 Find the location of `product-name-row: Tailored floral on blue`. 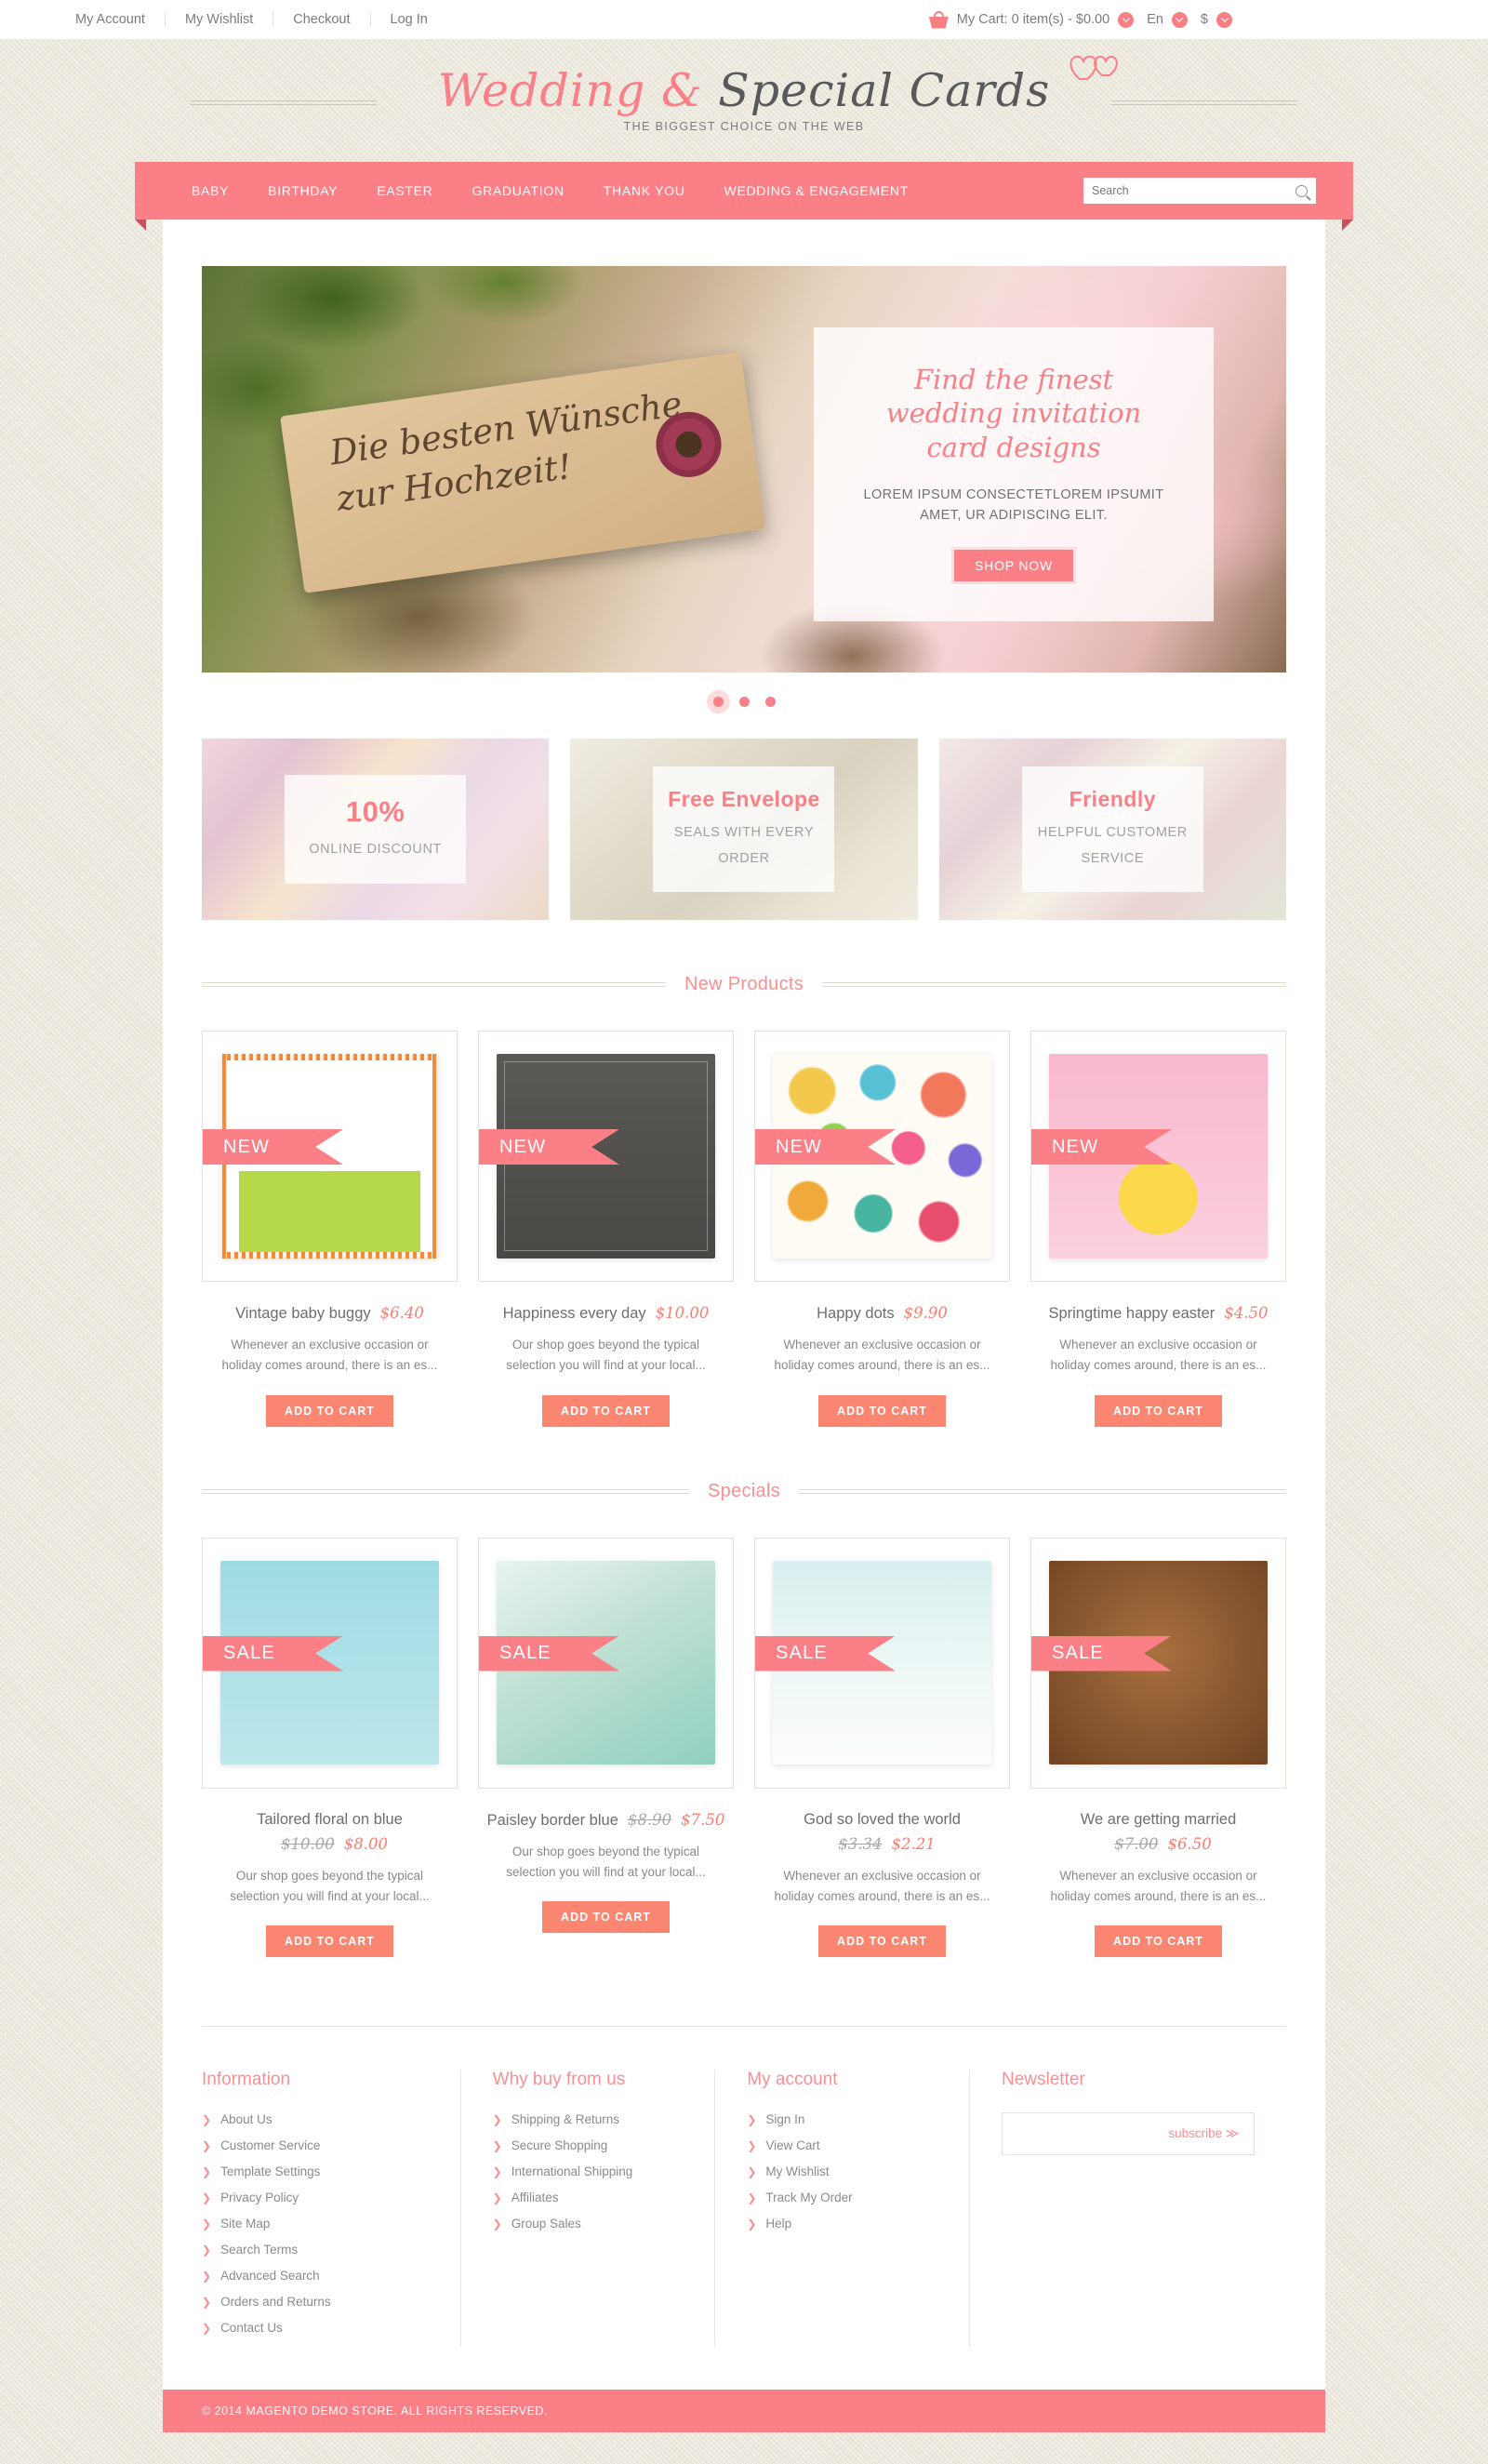

product-name-row: Tailored floral on blue is located at coordinates (330, 1820).